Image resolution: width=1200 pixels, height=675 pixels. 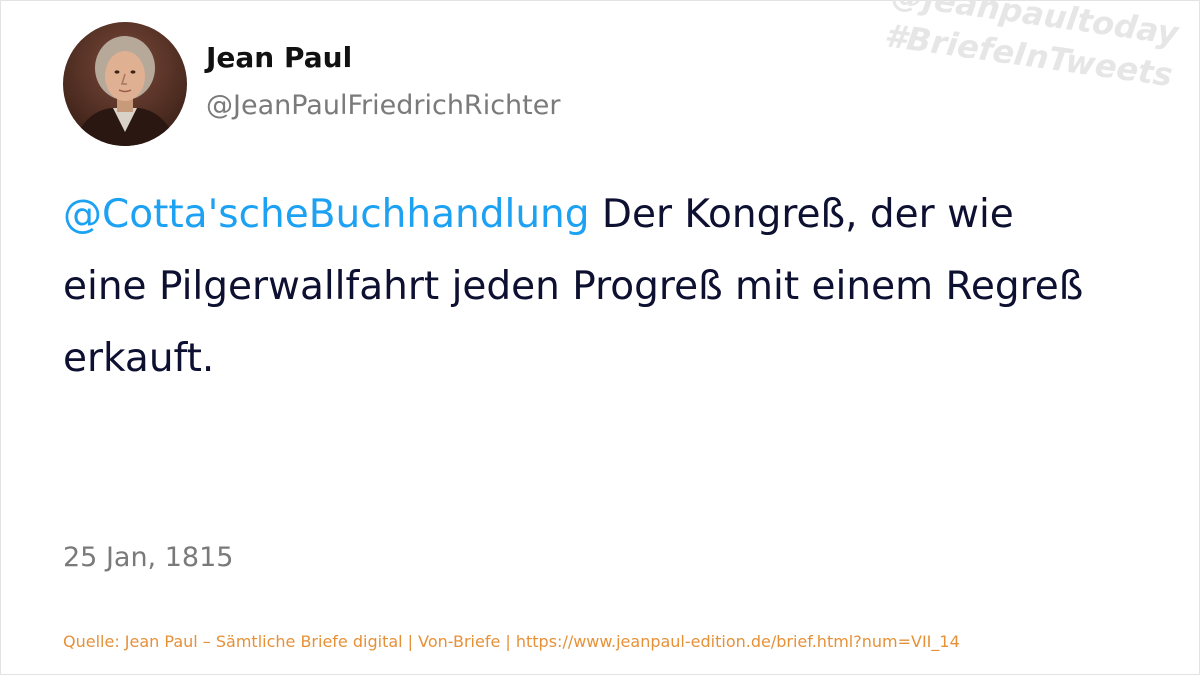 What do you see at coordinates (326, 214) in the screenshot?
I see `mention-link: @Cotta'scheBuchhandlung` at bounding box center [326, 214].